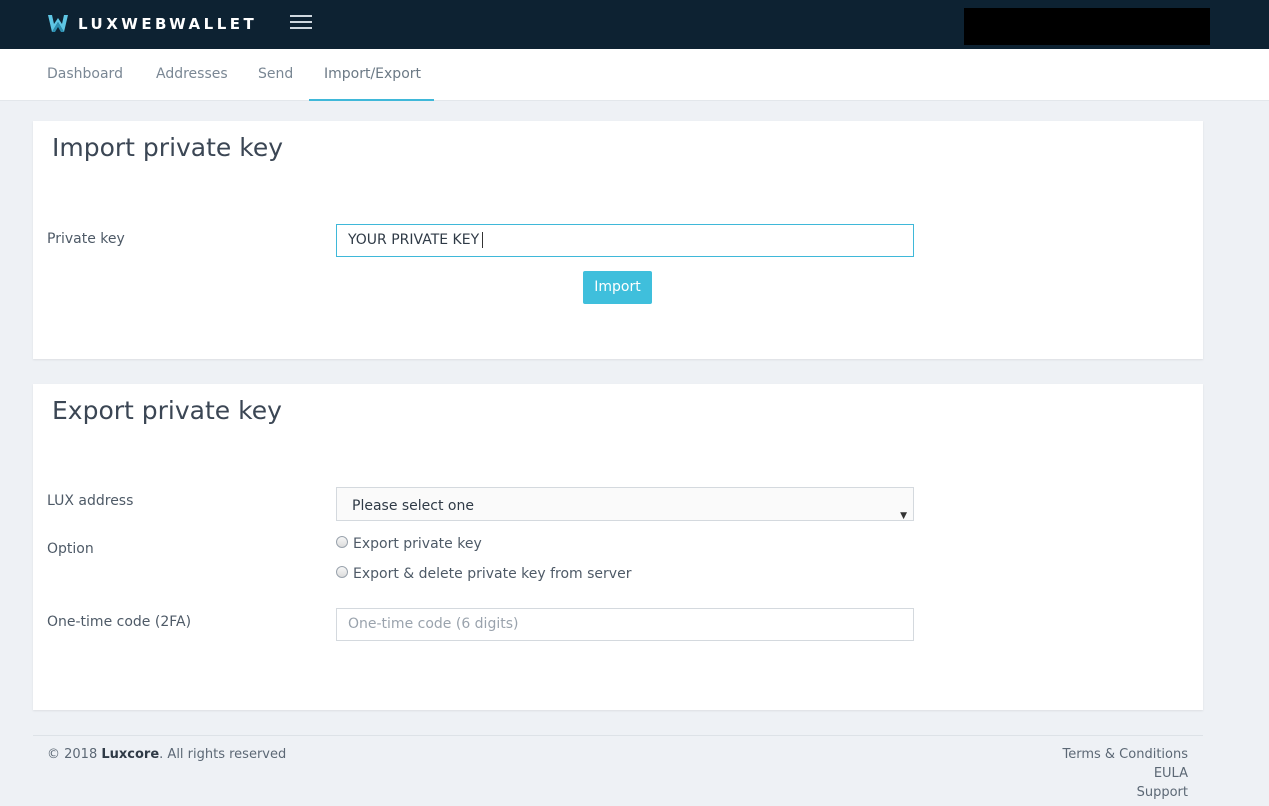 The height and width of the screenshot is (806, 1269). I want to click on option-label: Option, so click(70, 549).